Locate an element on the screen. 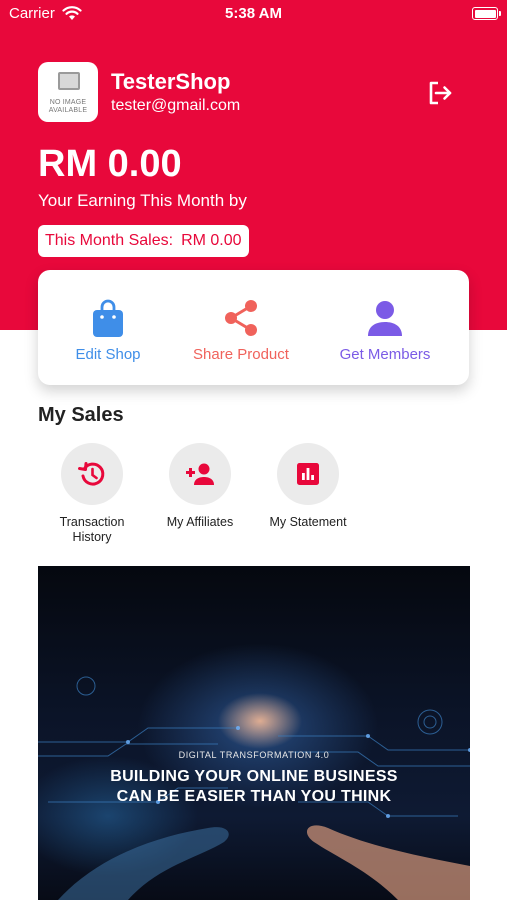 The width and height of the screenshot is (507, 900). my-affiliates-button: My Affiliates is located at coordinates (200, 486).